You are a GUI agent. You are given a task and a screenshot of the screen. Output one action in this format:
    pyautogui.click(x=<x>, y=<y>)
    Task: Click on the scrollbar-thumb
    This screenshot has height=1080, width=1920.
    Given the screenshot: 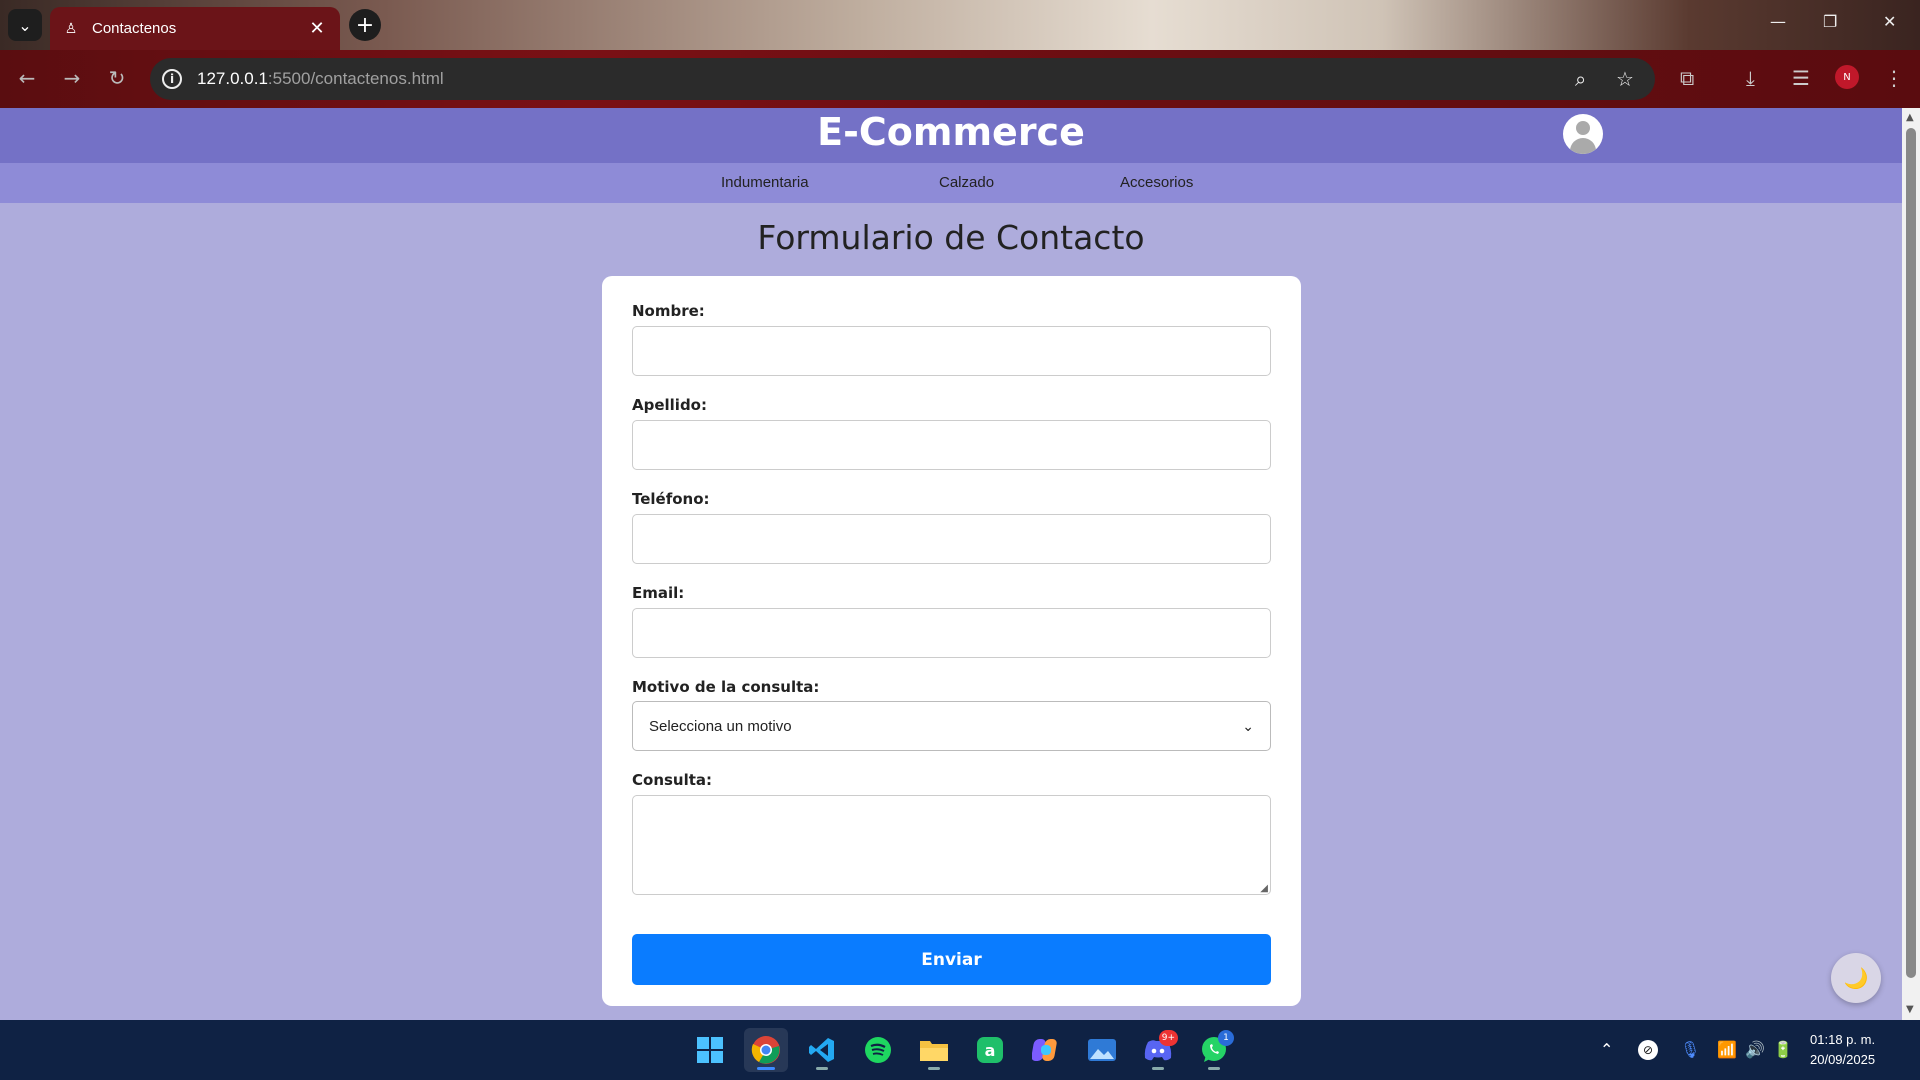 What is the action you would take?
    pyautogui.click(x=1911, y=553)
    